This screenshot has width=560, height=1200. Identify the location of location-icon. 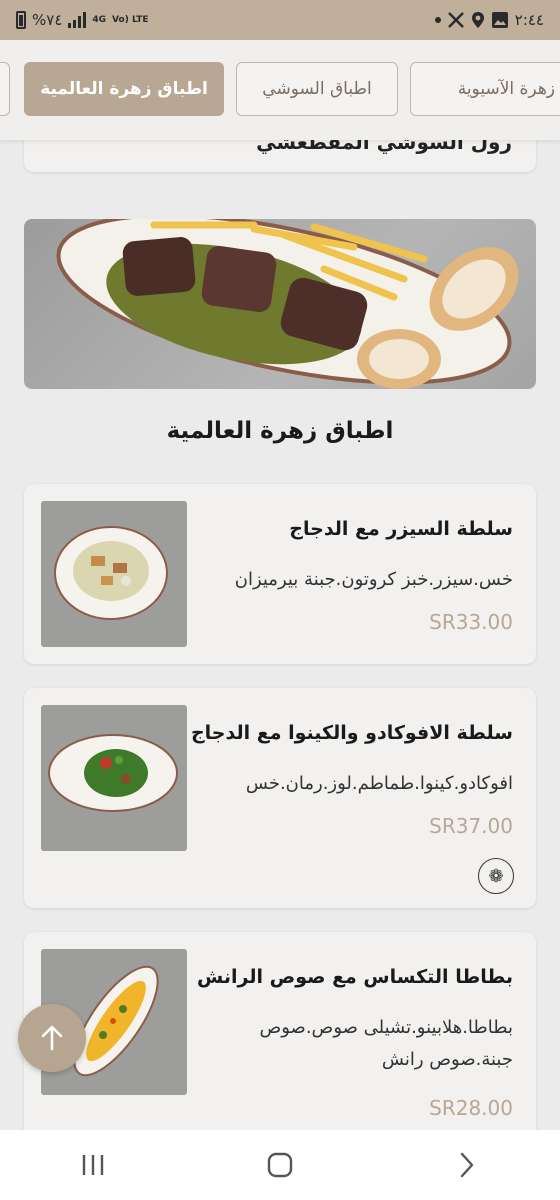
(477, 20).